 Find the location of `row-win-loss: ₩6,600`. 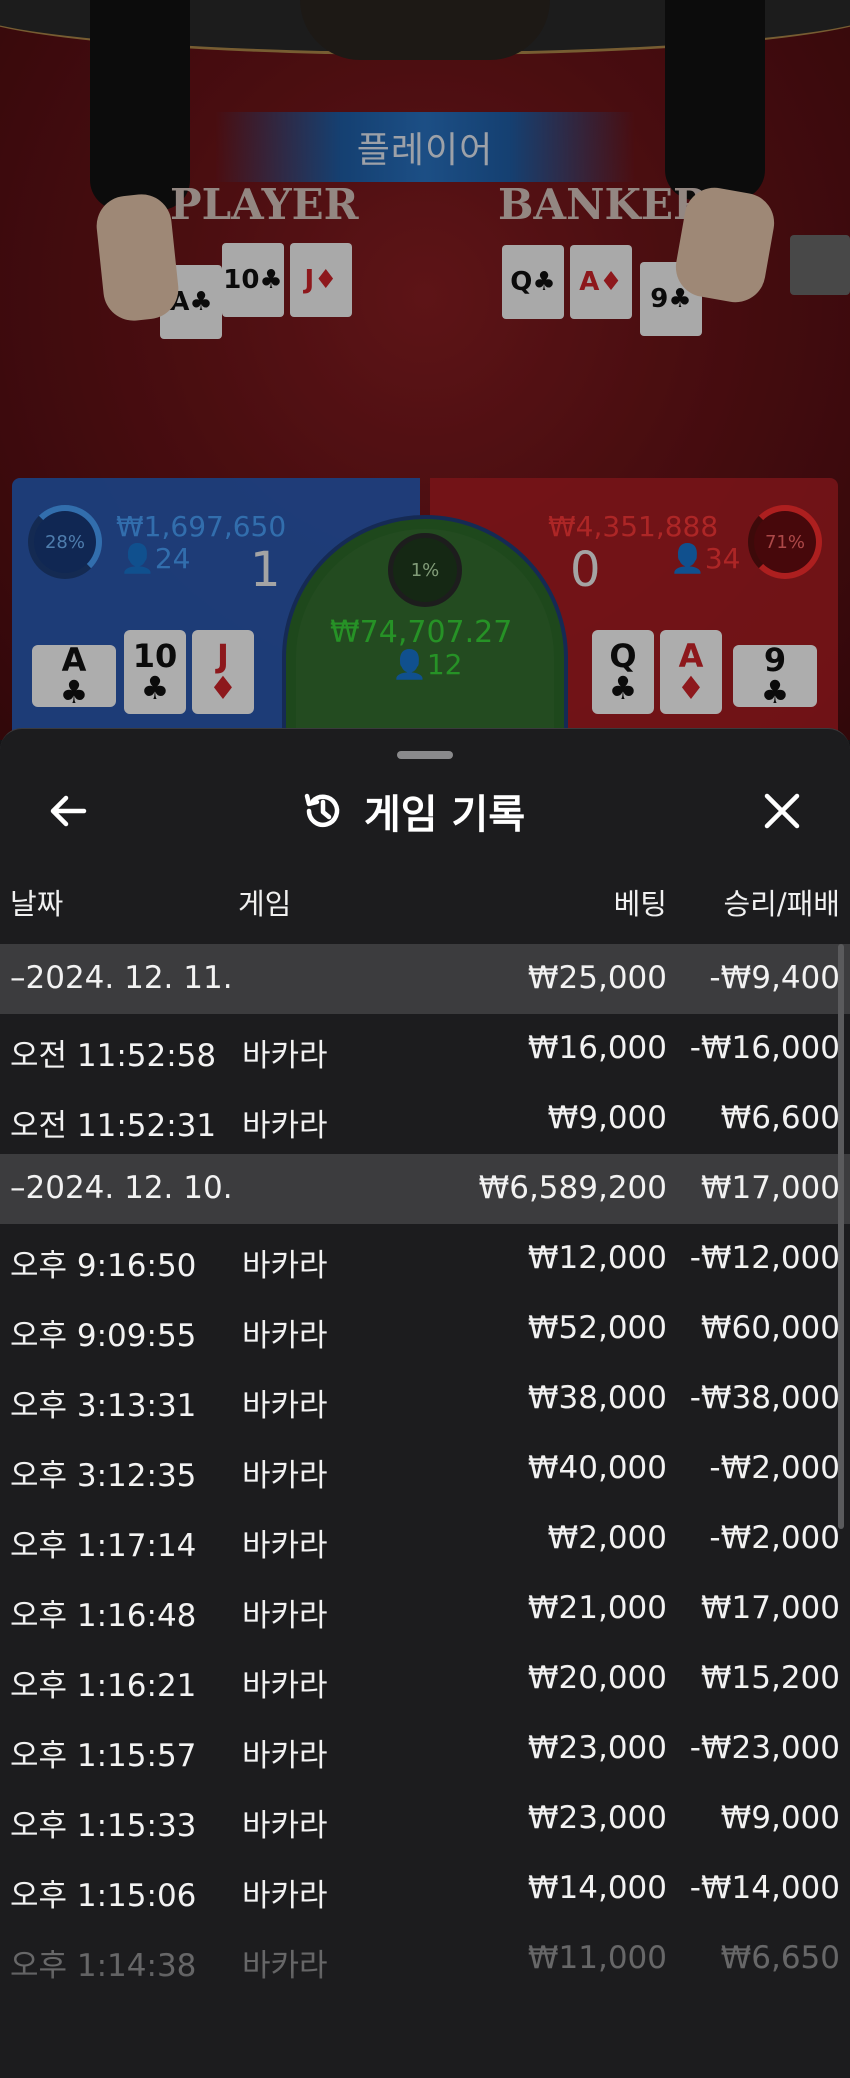

row-win-loss: ₩6,600 is located at coordinates (780, 1118).